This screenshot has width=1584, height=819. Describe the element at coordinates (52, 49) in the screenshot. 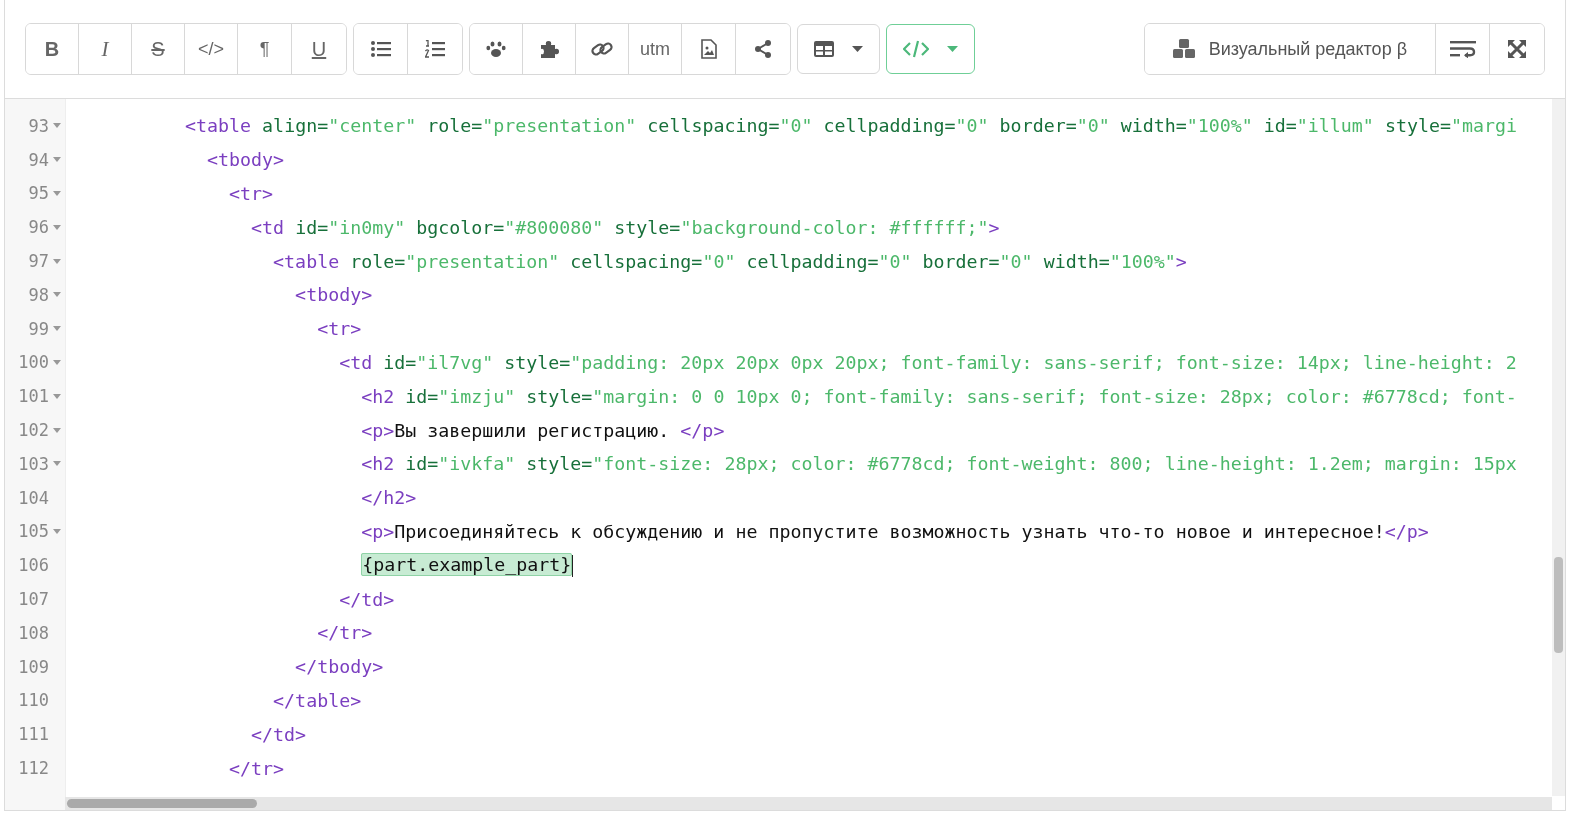

I see `bold-button: B` at that location.